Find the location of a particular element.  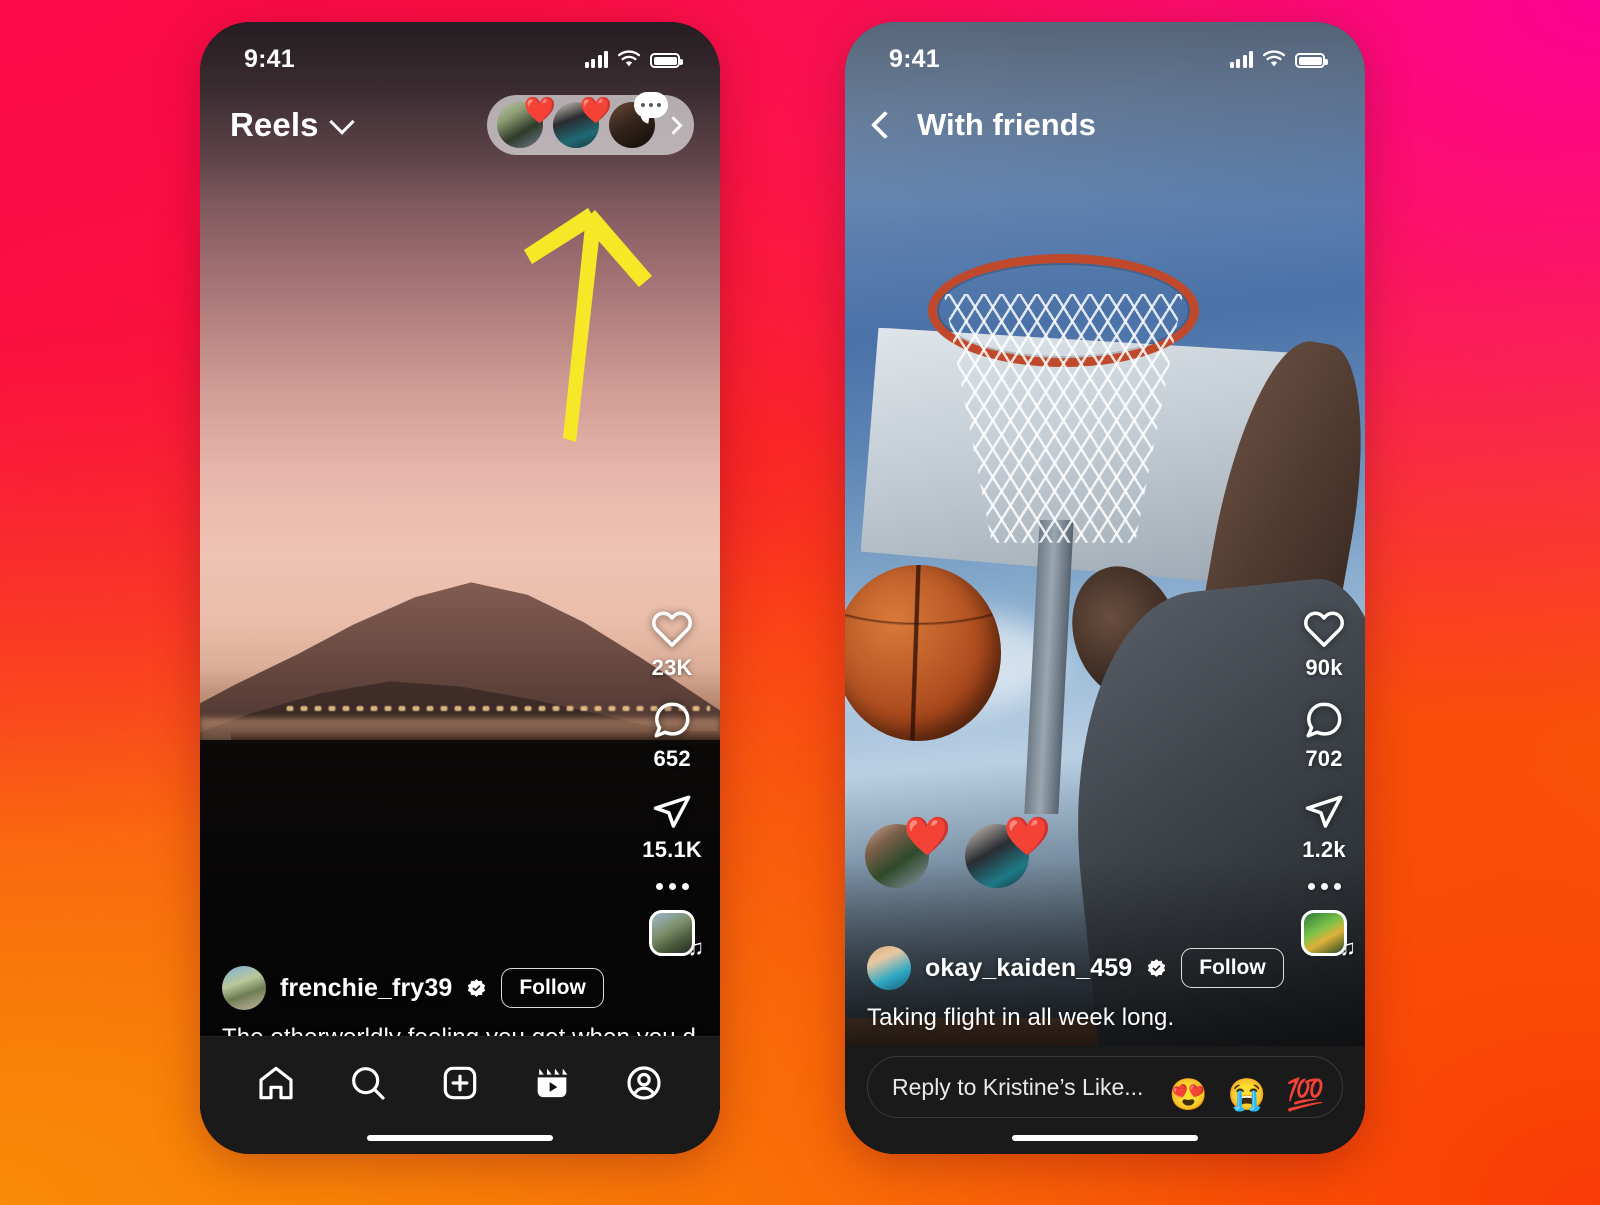

username: okay_kaiden_459 is located at coordinates (1028, 968).